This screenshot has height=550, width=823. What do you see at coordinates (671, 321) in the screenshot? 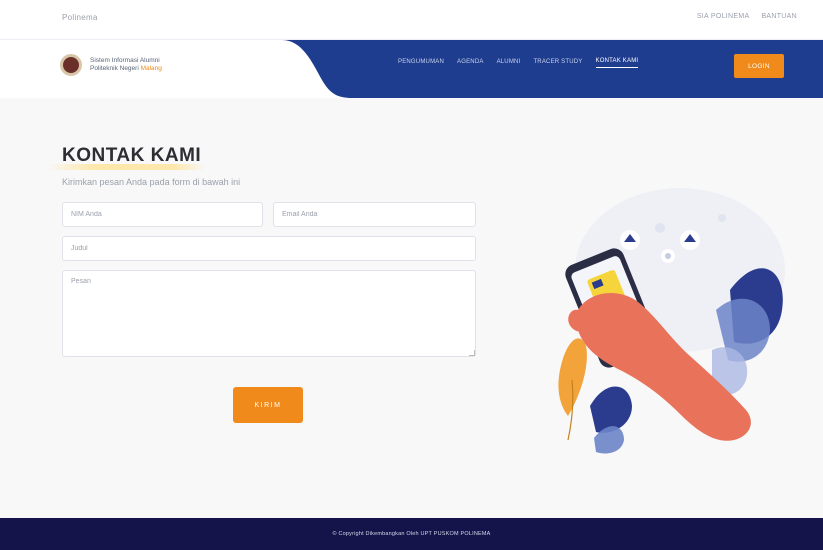
I see `contact-illustration` at bounding box center [671, 321].